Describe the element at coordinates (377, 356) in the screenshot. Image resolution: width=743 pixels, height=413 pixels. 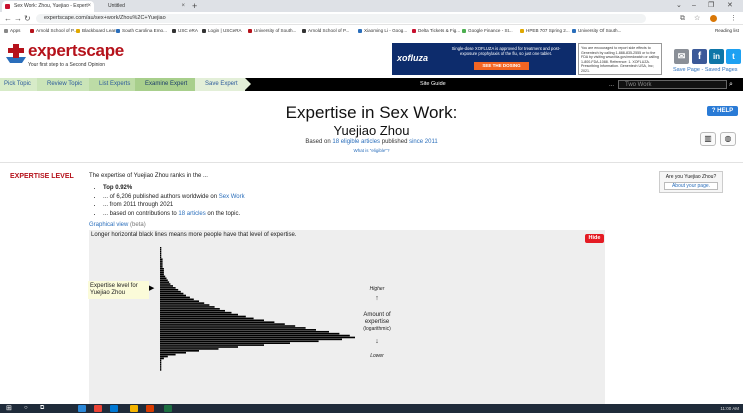
I see `scale-lower: Lower` at that location.